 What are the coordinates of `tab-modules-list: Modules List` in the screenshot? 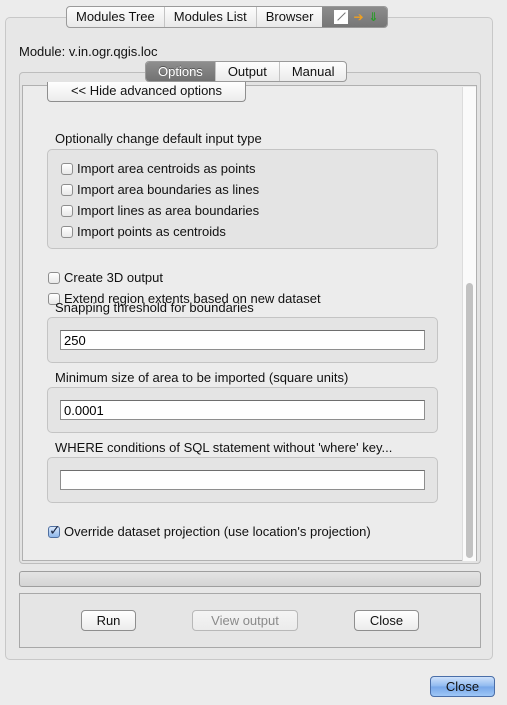 It's located at (211, 17).